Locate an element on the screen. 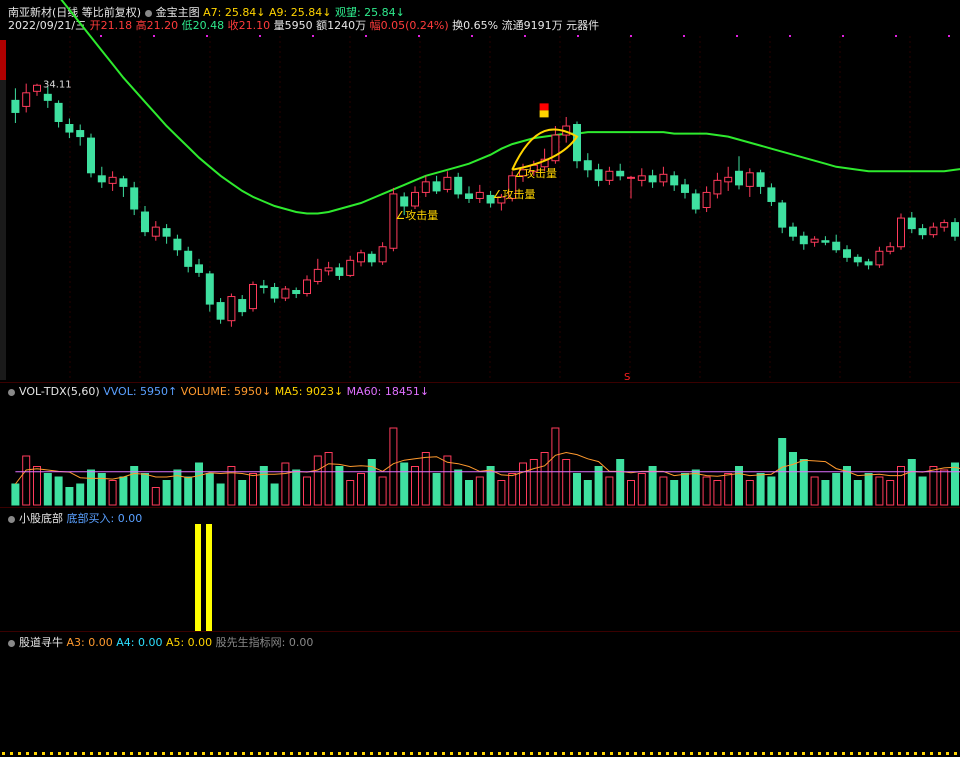 The width and height of the screenshot is (960, 757). a4-value: A4: 0.00 is located at coordinates (139, 642).